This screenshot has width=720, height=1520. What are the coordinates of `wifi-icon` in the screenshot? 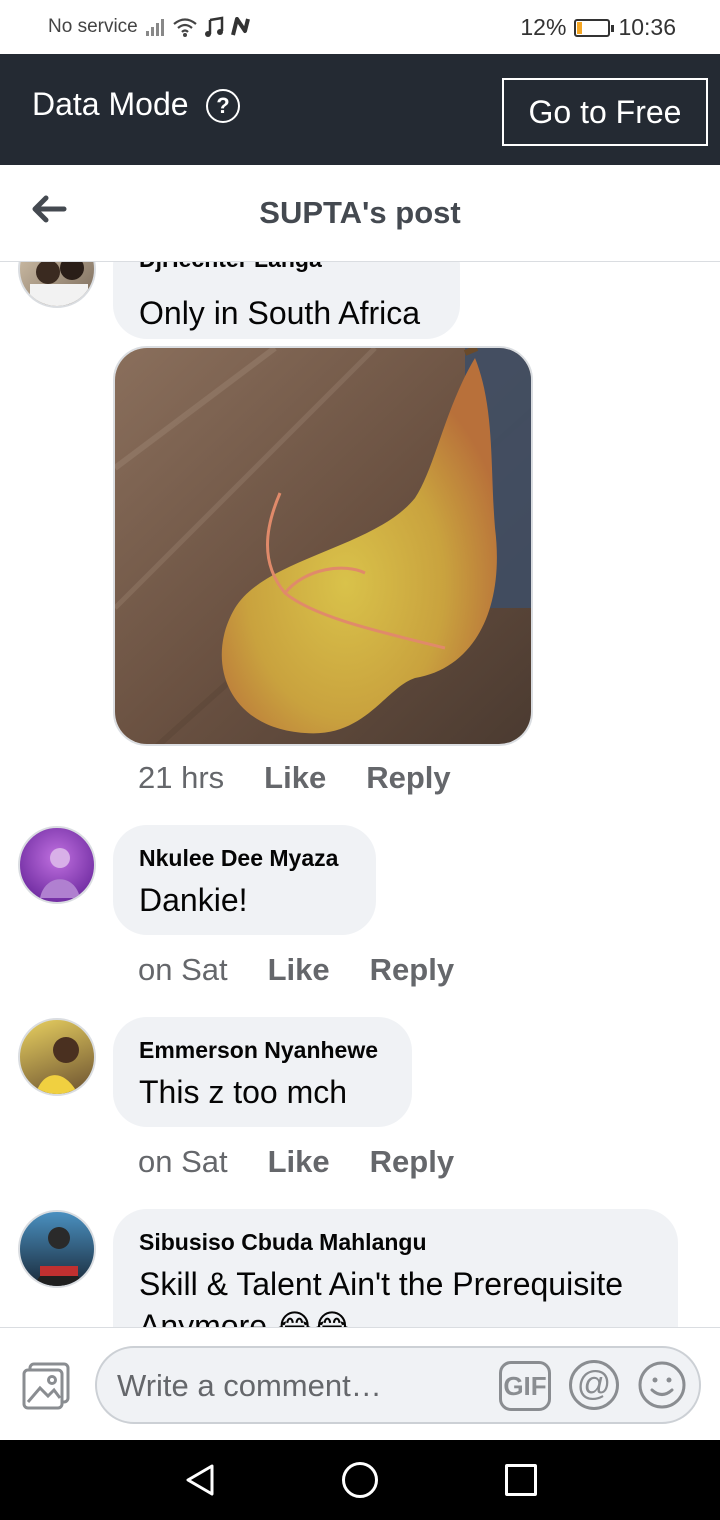 It's located at (185, 27).